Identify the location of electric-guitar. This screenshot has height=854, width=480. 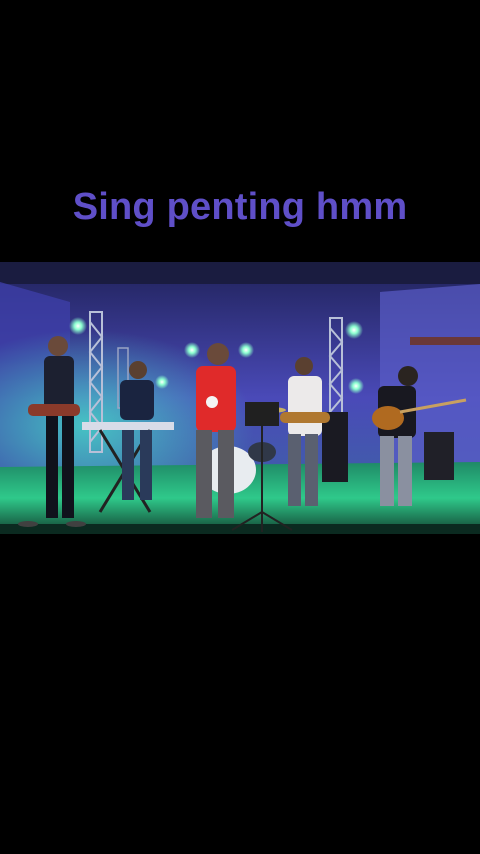
(388, 418).